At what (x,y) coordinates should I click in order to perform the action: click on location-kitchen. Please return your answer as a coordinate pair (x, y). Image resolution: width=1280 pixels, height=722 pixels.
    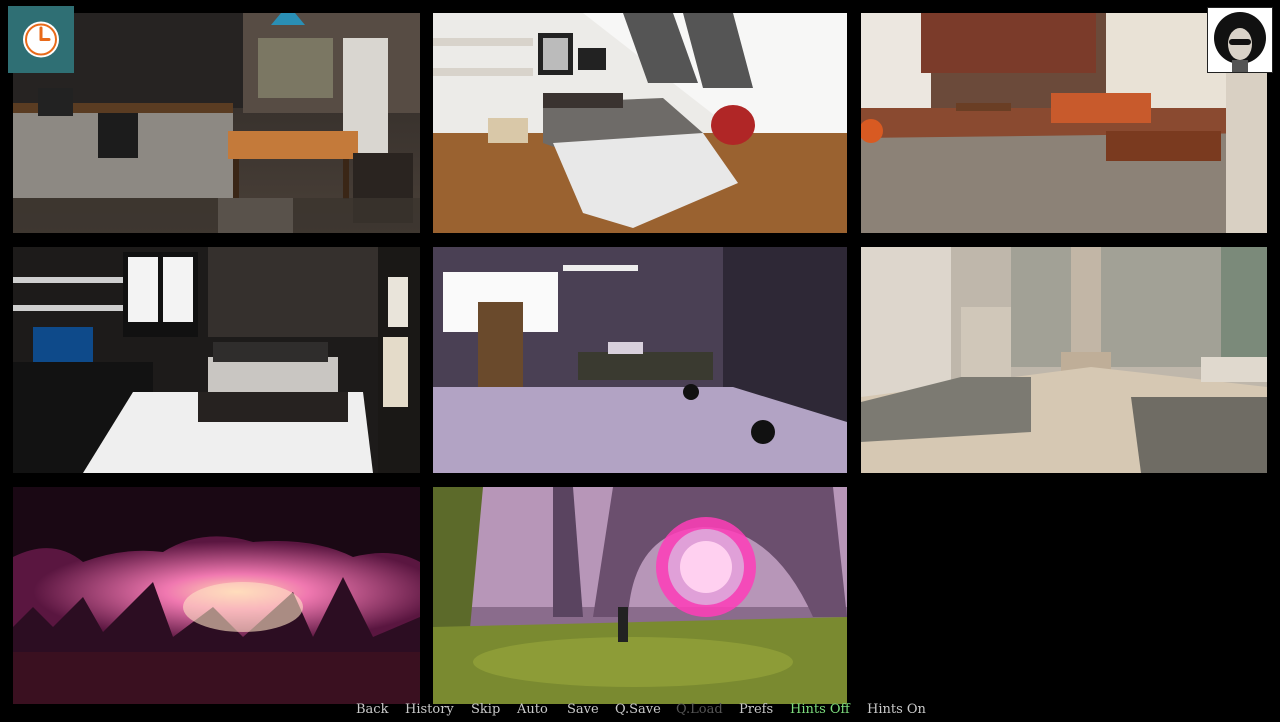
    Looking at the image, I should click on (216, 123).